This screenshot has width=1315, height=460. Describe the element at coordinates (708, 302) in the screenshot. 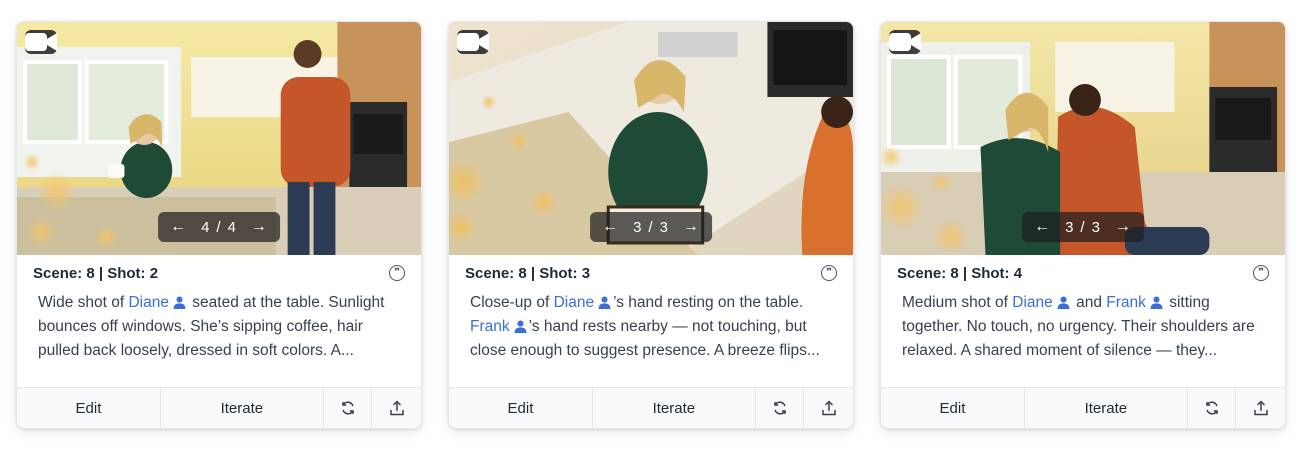

I see `desc-text: ’s hand resting on the table.` at that location.